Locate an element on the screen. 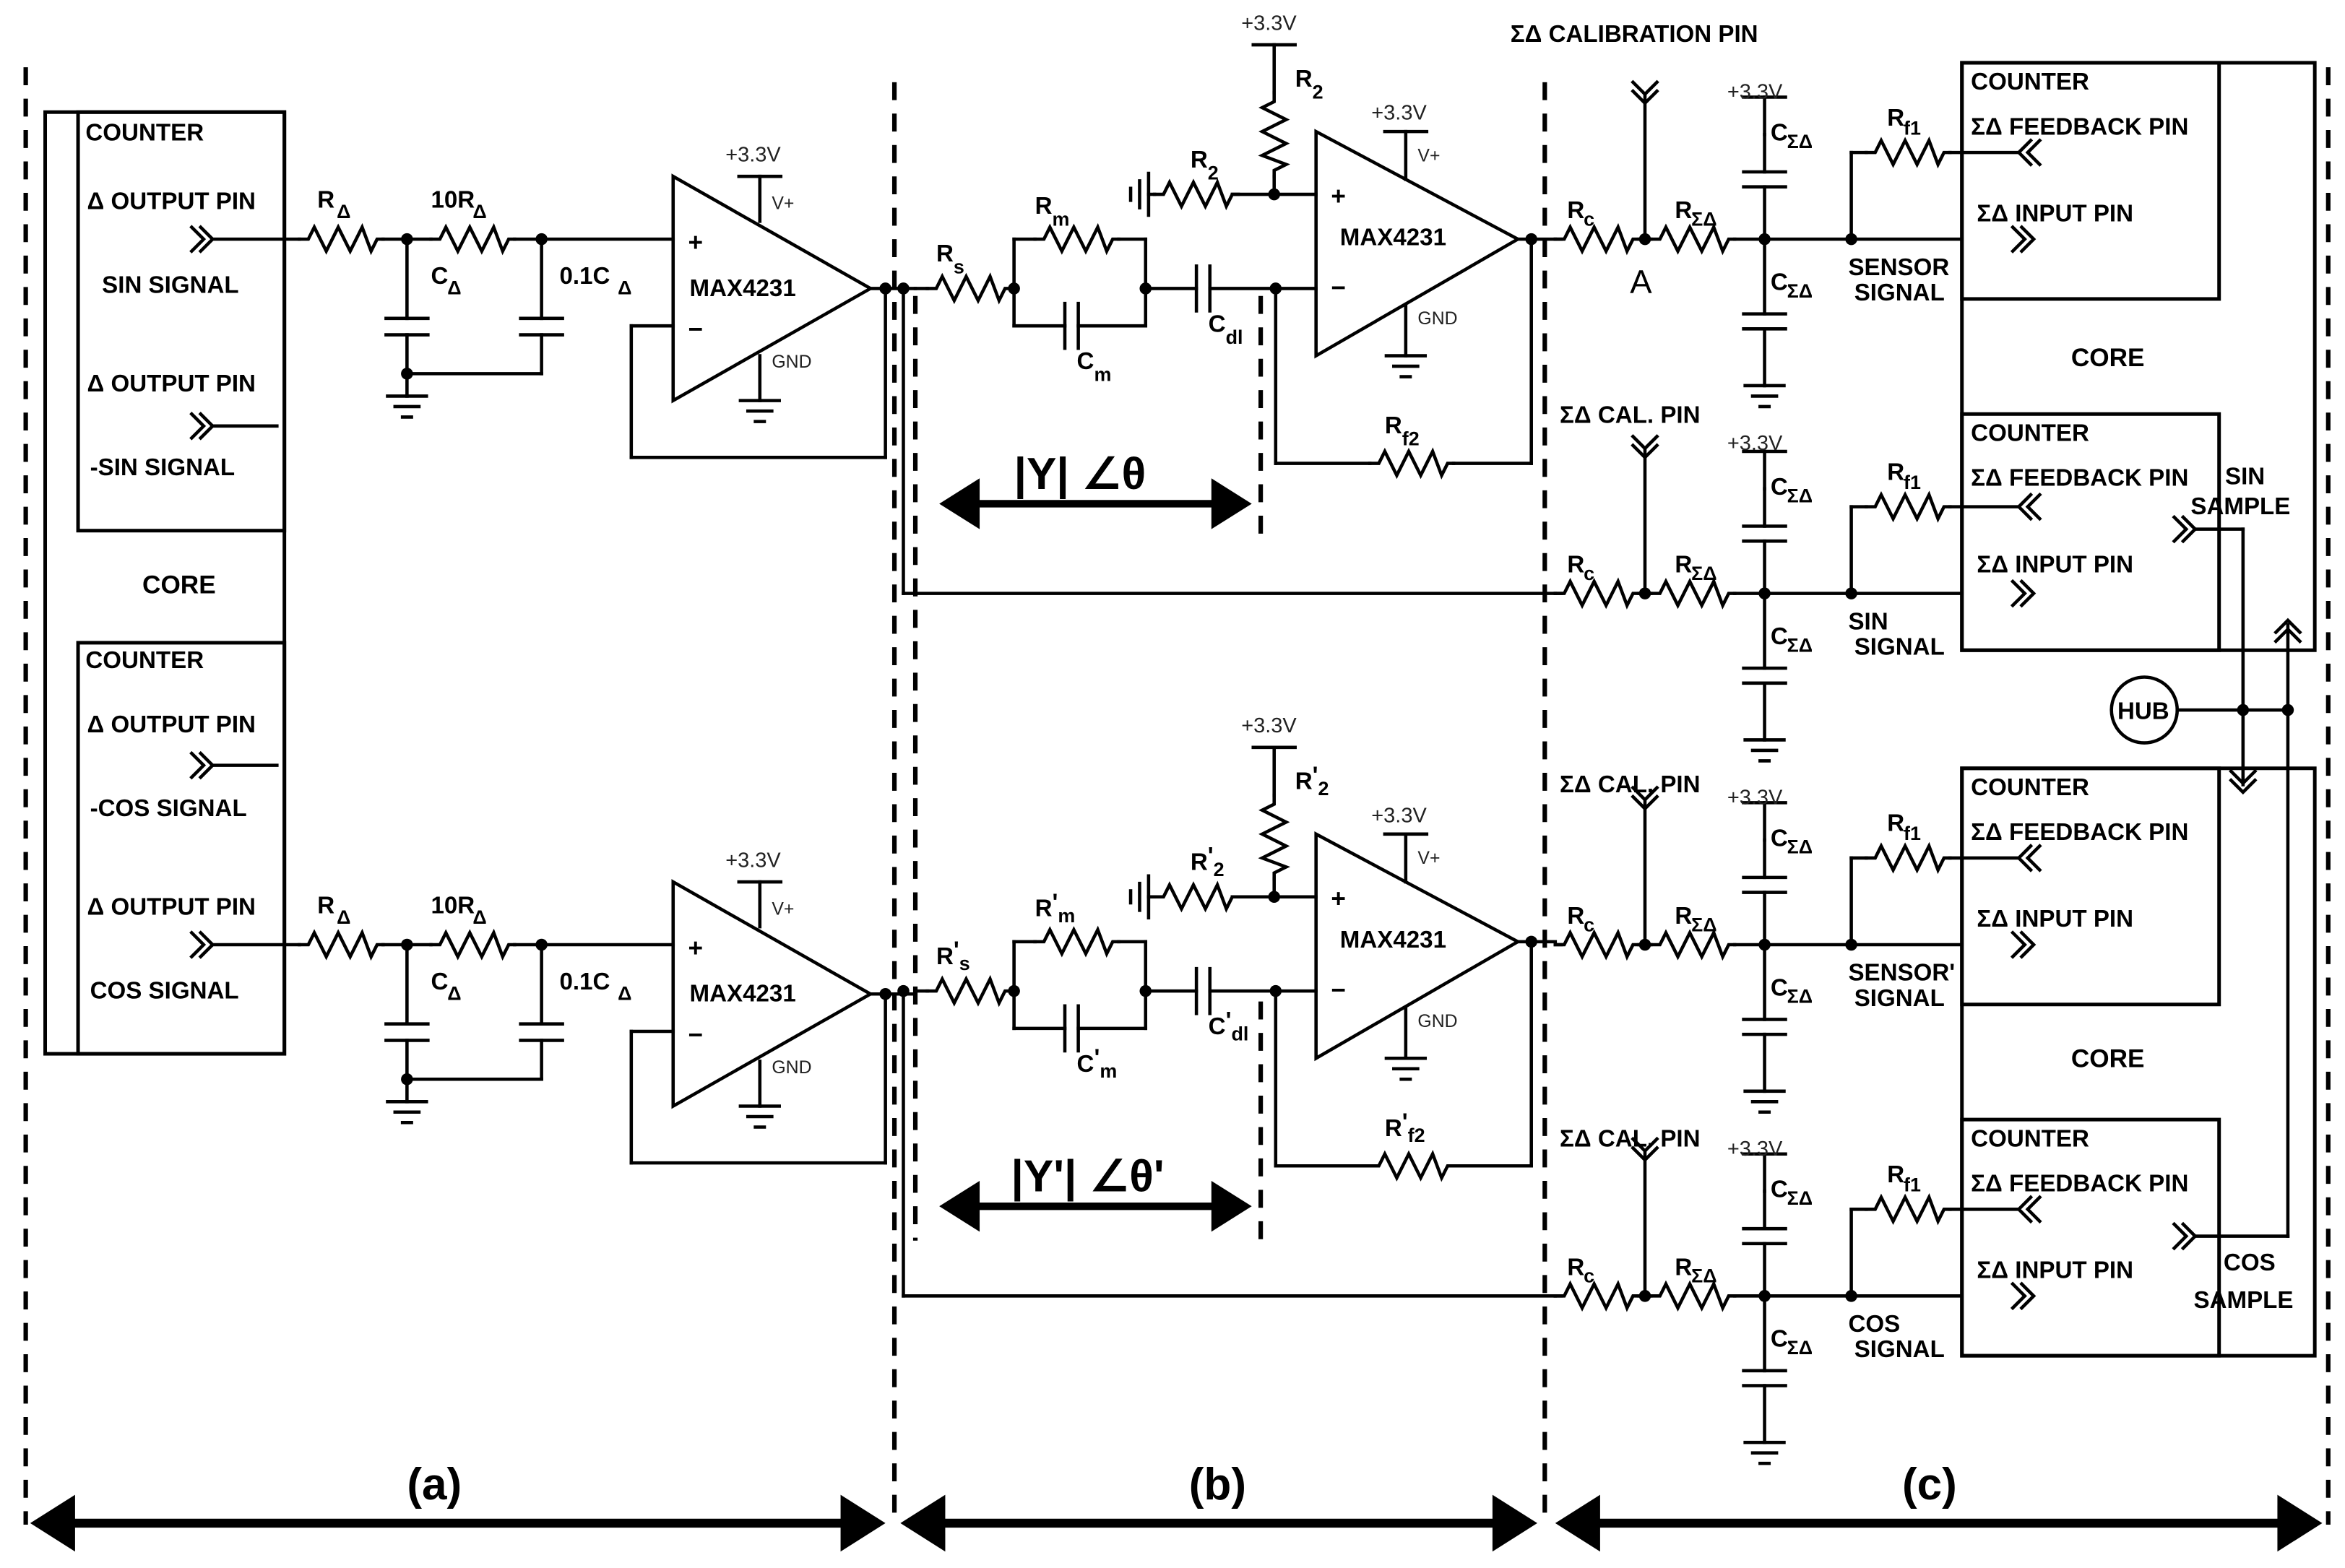 The image size is (2345, 1568). resistor-rf1 is located at coordinates (1908, 1209).